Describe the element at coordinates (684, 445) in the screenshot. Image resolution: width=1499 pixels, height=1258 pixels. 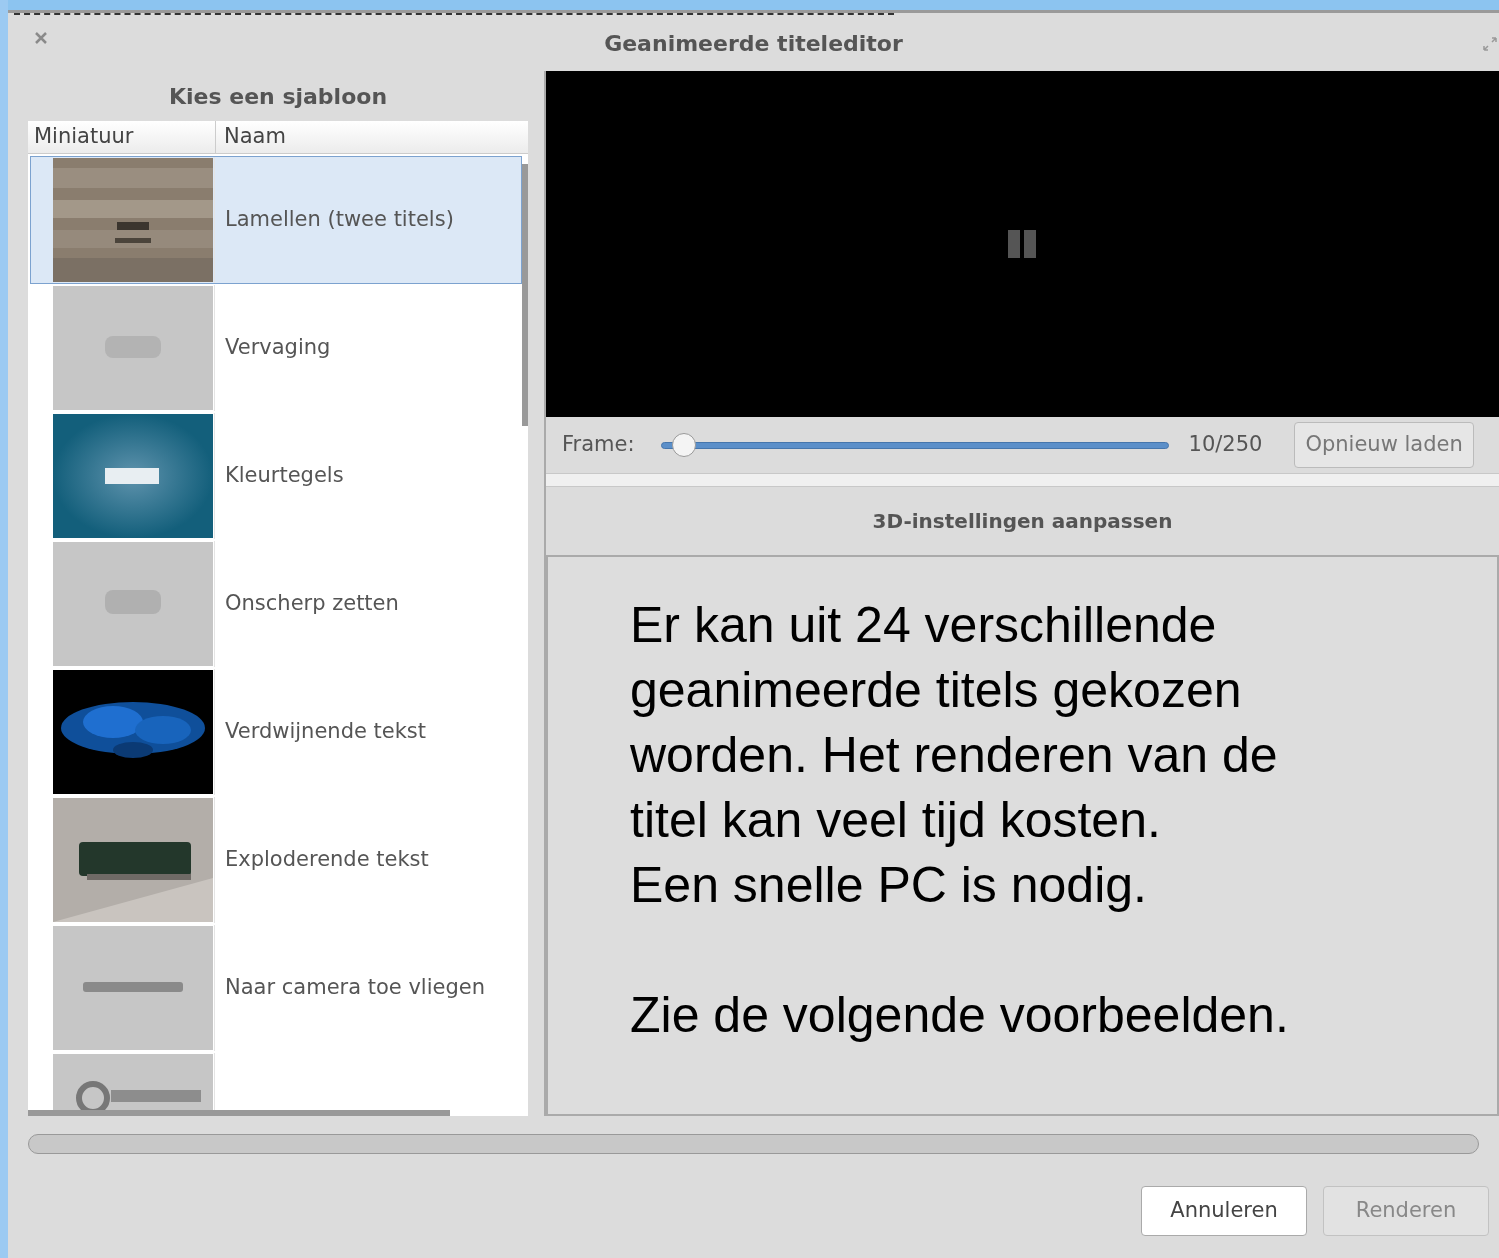
I see `slider-thumb` at that location.